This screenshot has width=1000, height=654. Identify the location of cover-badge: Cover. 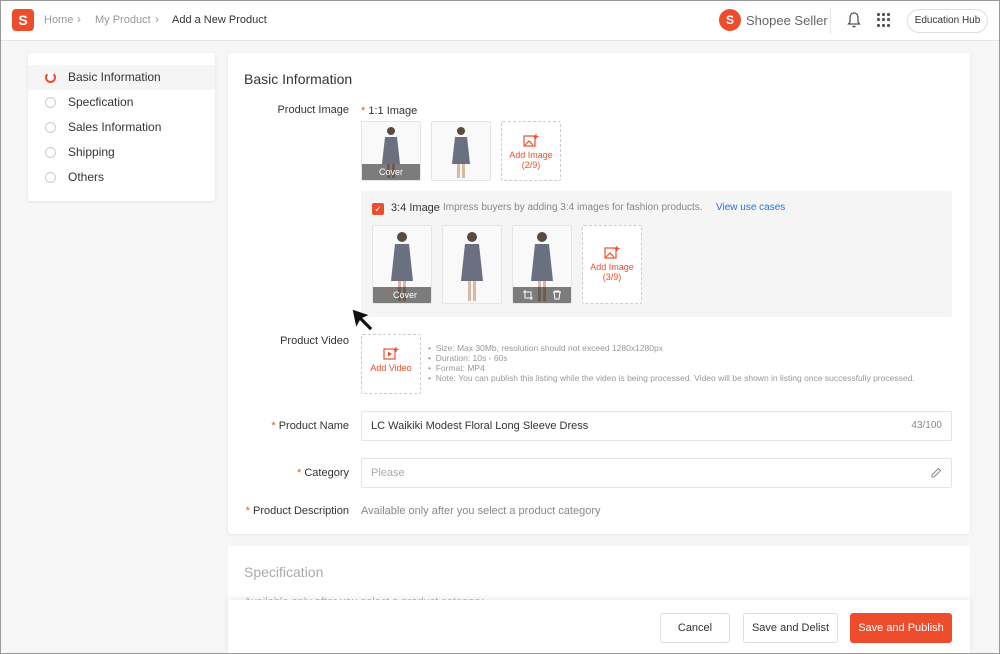
(391, 172).